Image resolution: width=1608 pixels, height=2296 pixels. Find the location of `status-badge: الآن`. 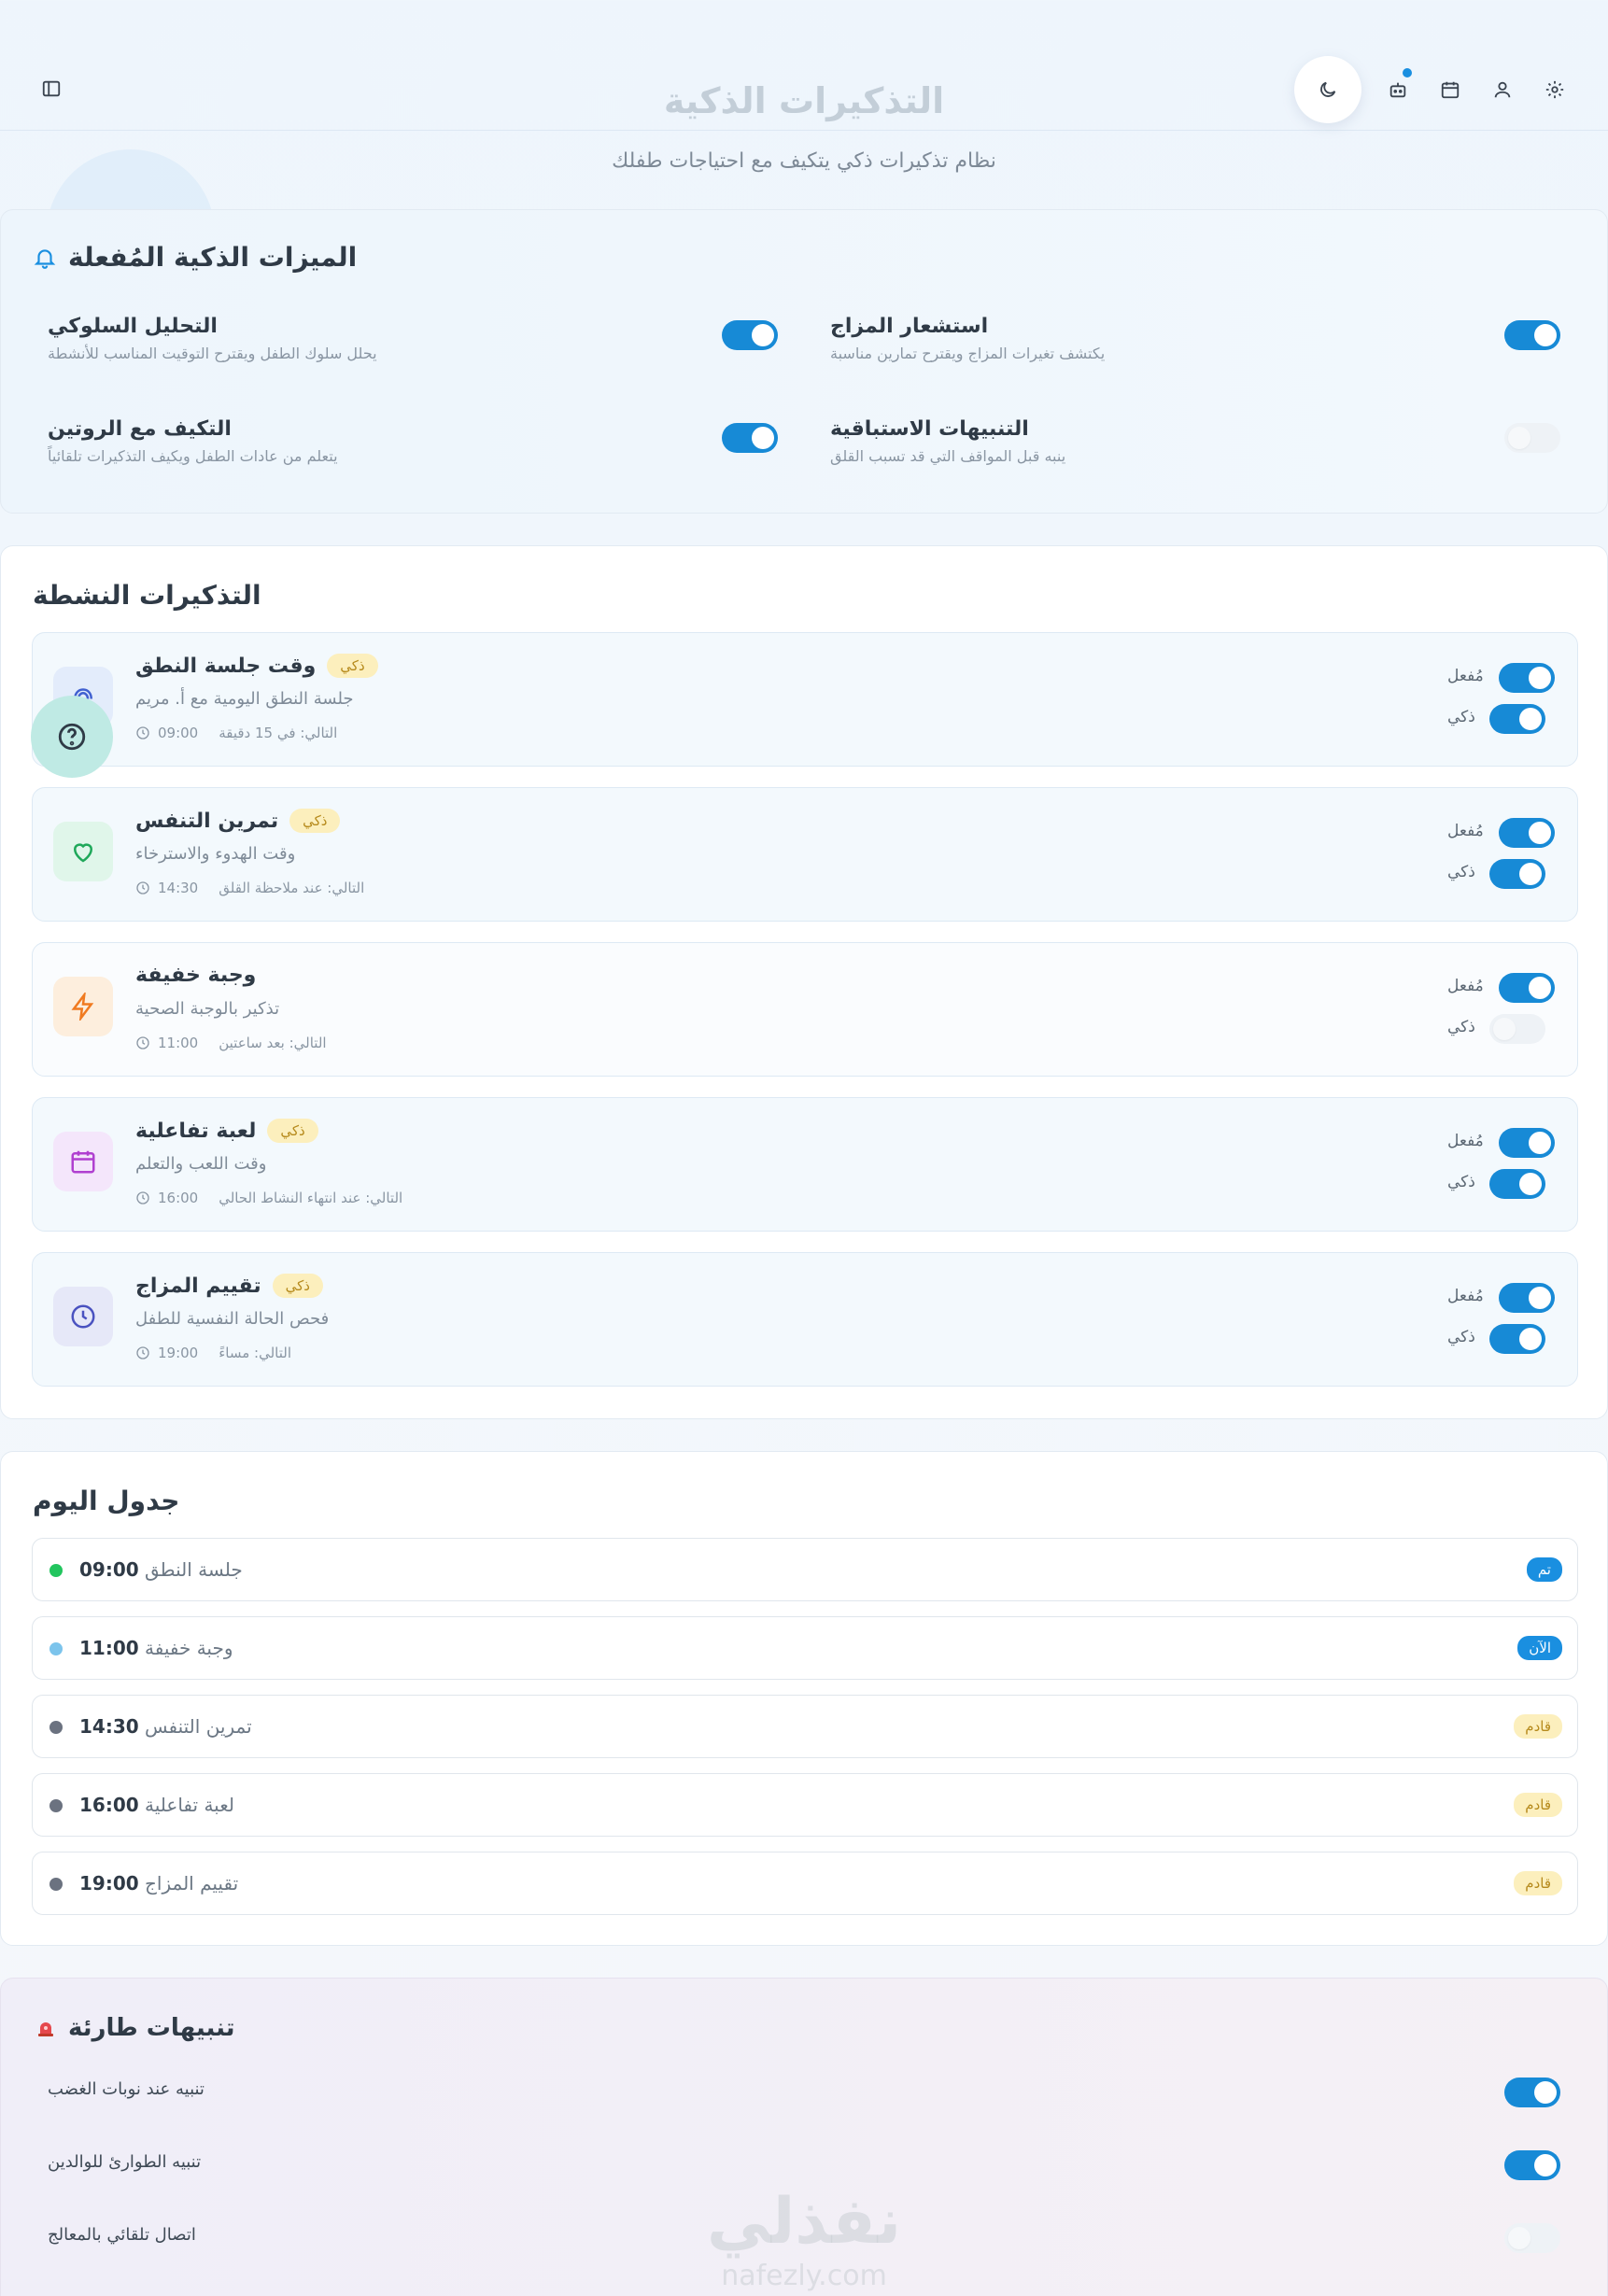

status-badge: الآن is located at coordinates (1539, 1648).